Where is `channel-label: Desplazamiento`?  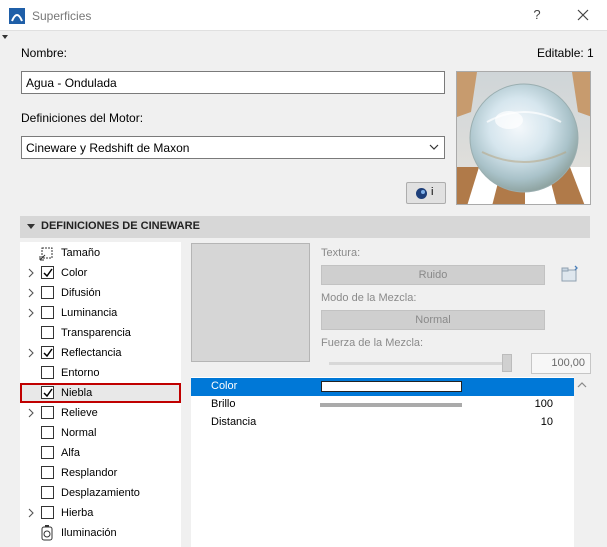 channel-label: Desplazamiento is located at coordinates (100, 493).